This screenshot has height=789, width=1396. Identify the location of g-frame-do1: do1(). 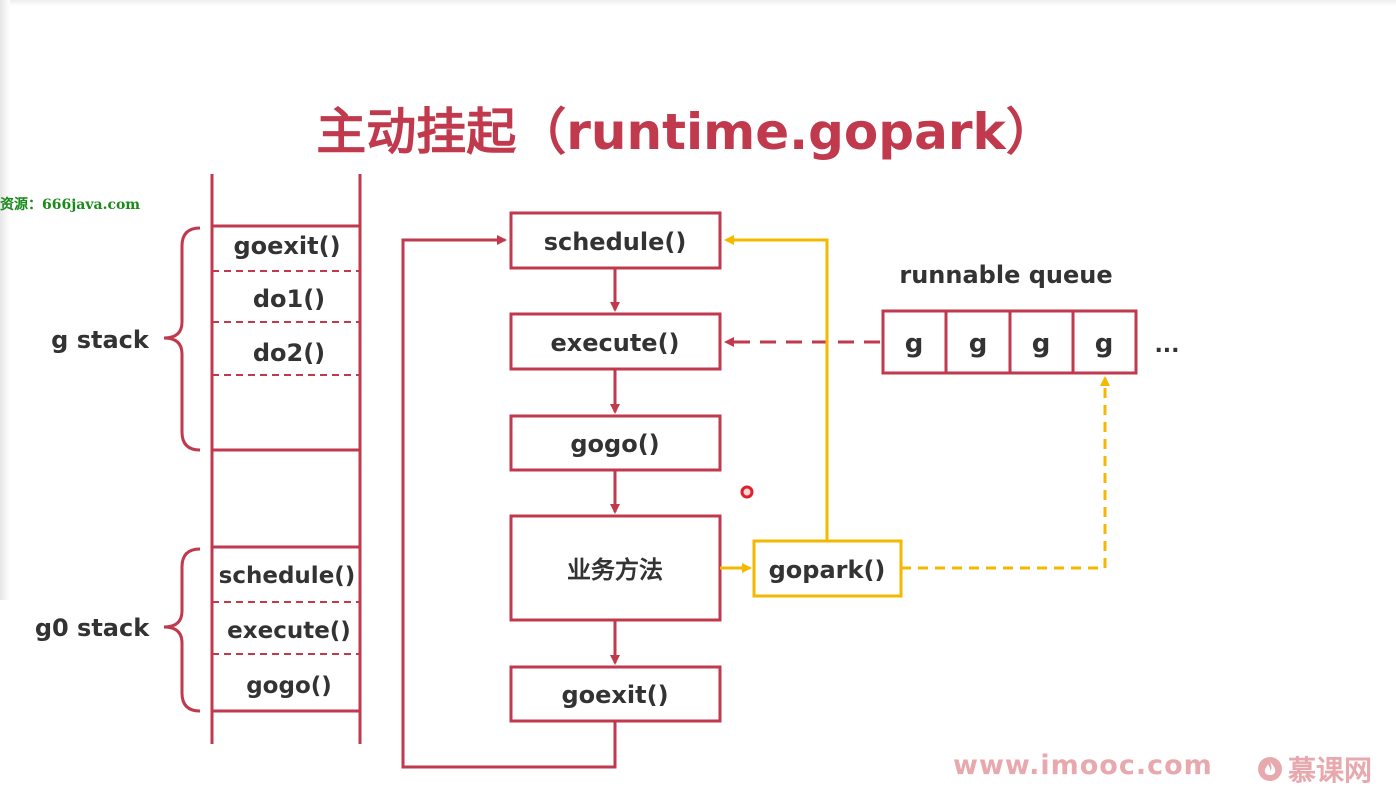
(289, 299).